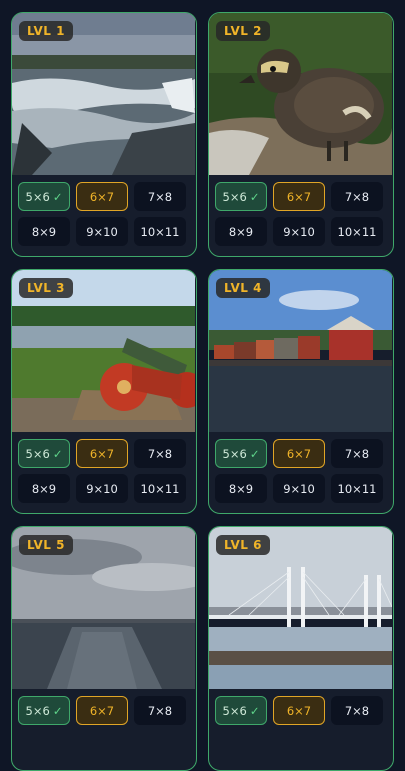  What do you see at coordinates (301, 648) in the screenshot?
I see `level-card-6: LVL 6 5×6 ✓ 6×7 7×8` at bounding box center [301, 648].